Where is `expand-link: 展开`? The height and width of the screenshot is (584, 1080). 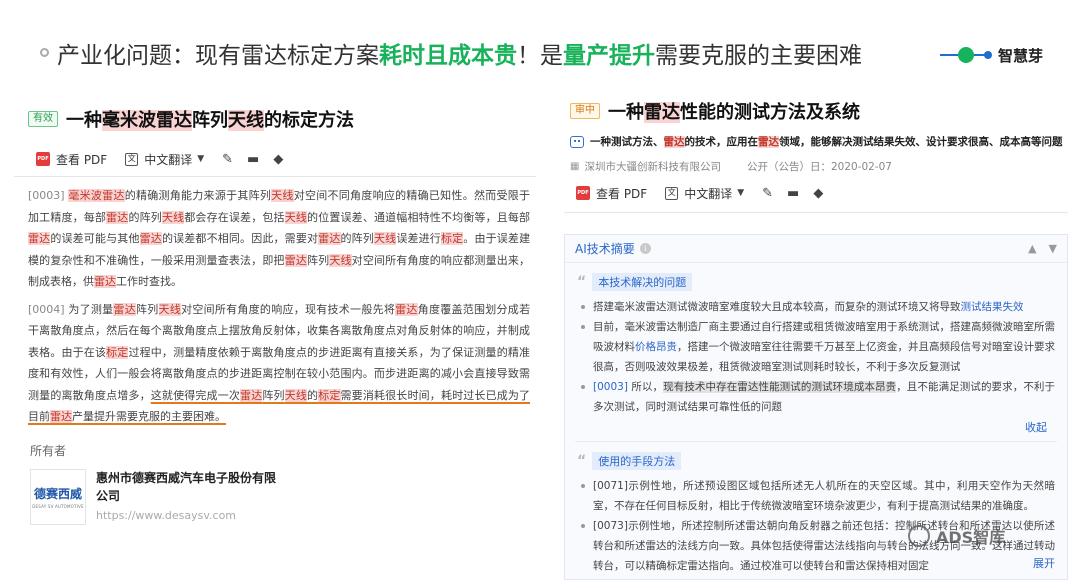 expand-link: 展开 is located at coordinates (1042, 563).